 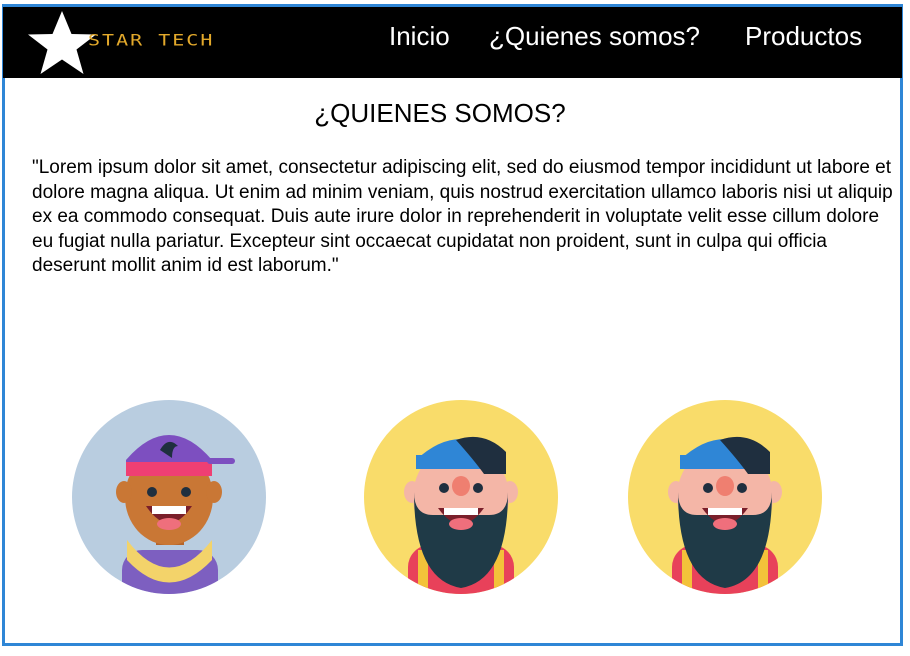 I want to click on brand-name: STAR TECH, so click(x=151, y=39).